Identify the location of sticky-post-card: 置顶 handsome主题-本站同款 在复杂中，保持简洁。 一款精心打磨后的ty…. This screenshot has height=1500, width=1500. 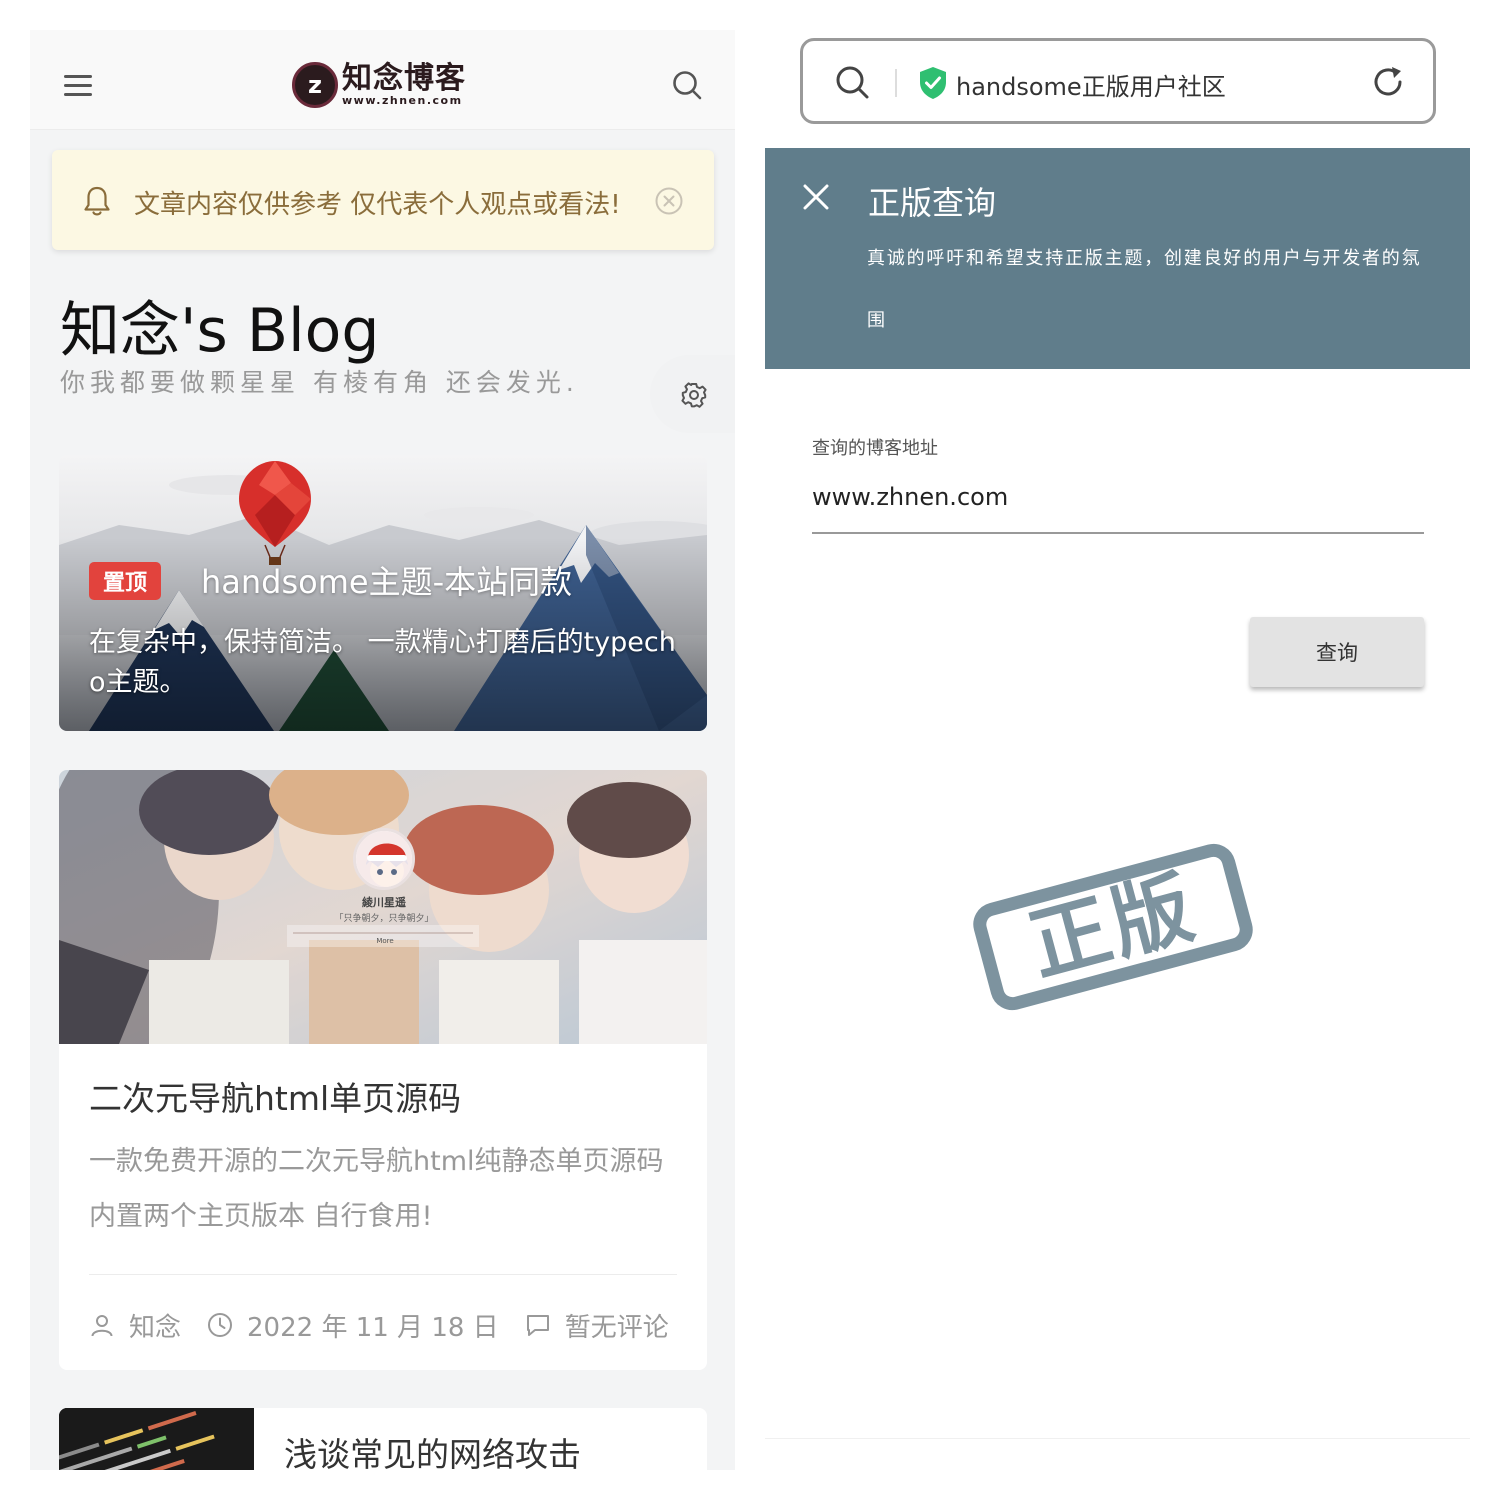
(383, 593).